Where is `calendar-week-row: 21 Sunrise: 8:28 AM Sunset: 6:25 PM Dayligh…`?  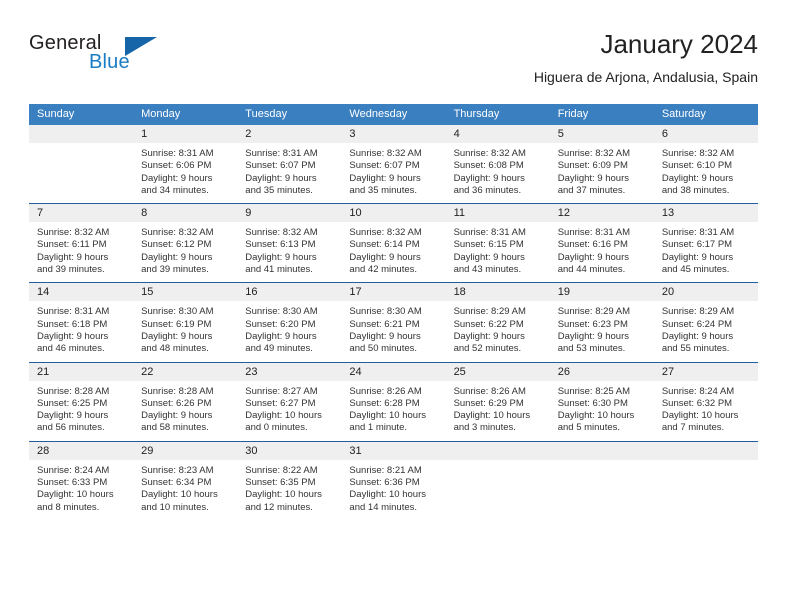 calendar-week-row: 21 Sunrise: 8:28 AM Sunset: 6:25 PM Dayligh… is located at coordinates (393, 401).